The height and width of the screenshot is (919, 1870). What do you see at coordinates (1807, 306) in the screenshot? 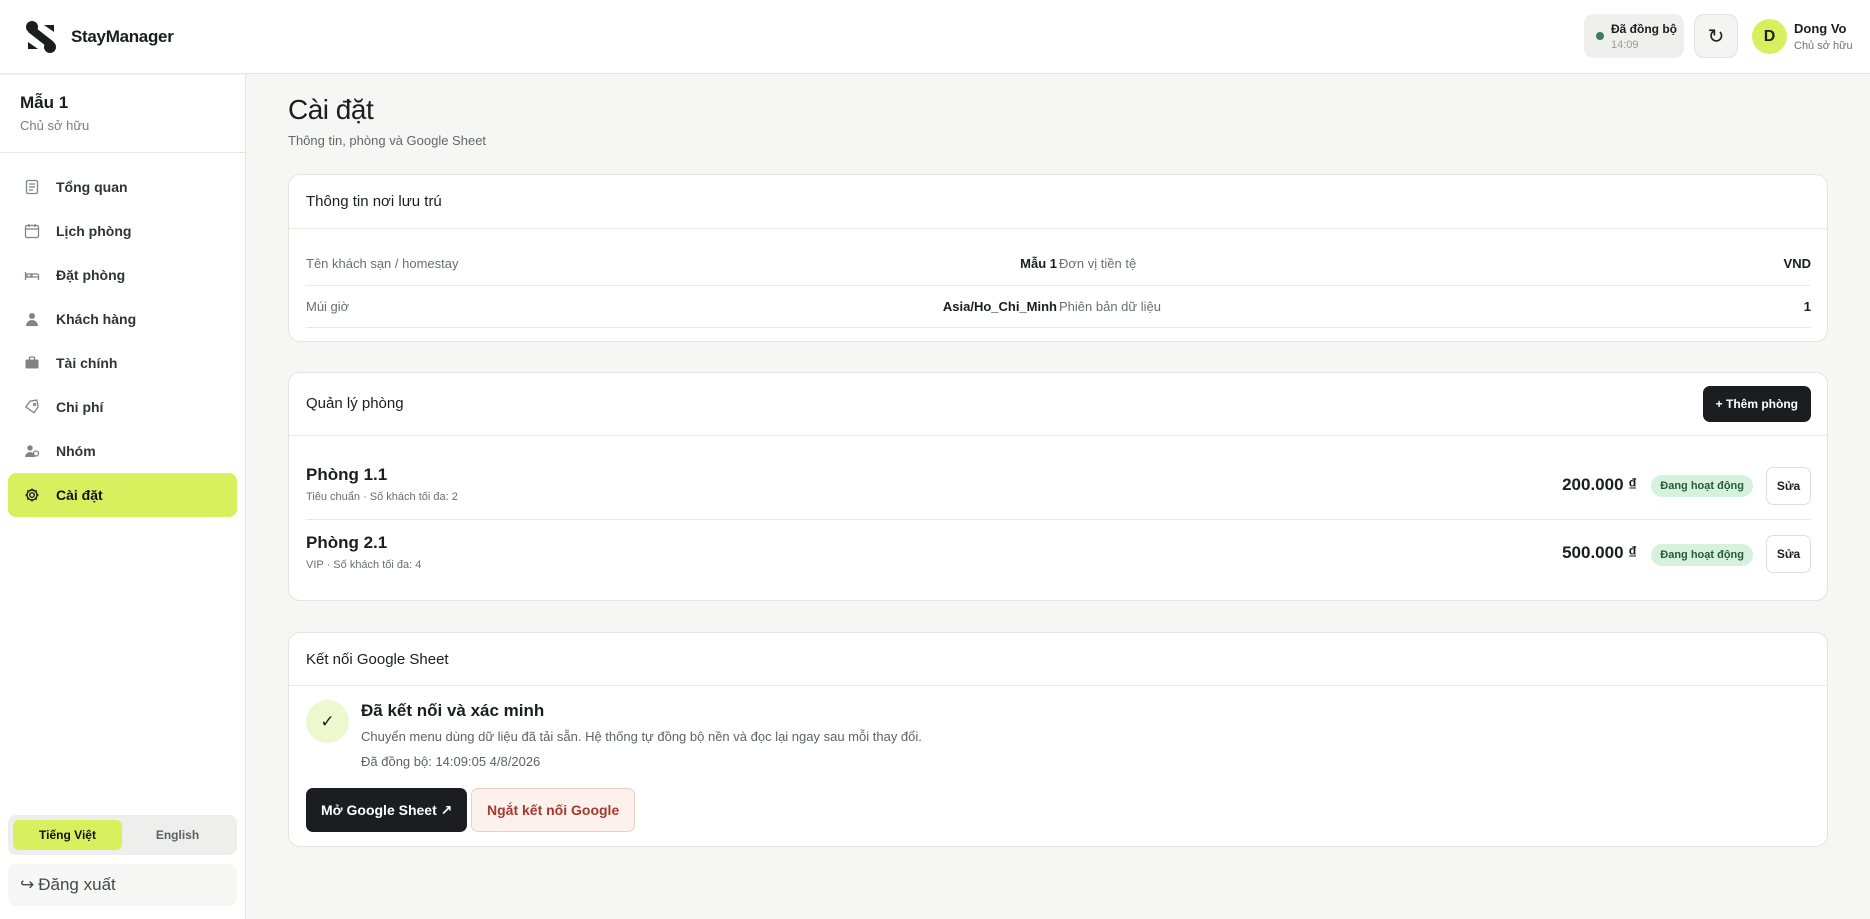
I see `info-value: 1` at bounding box center [1807, 306].